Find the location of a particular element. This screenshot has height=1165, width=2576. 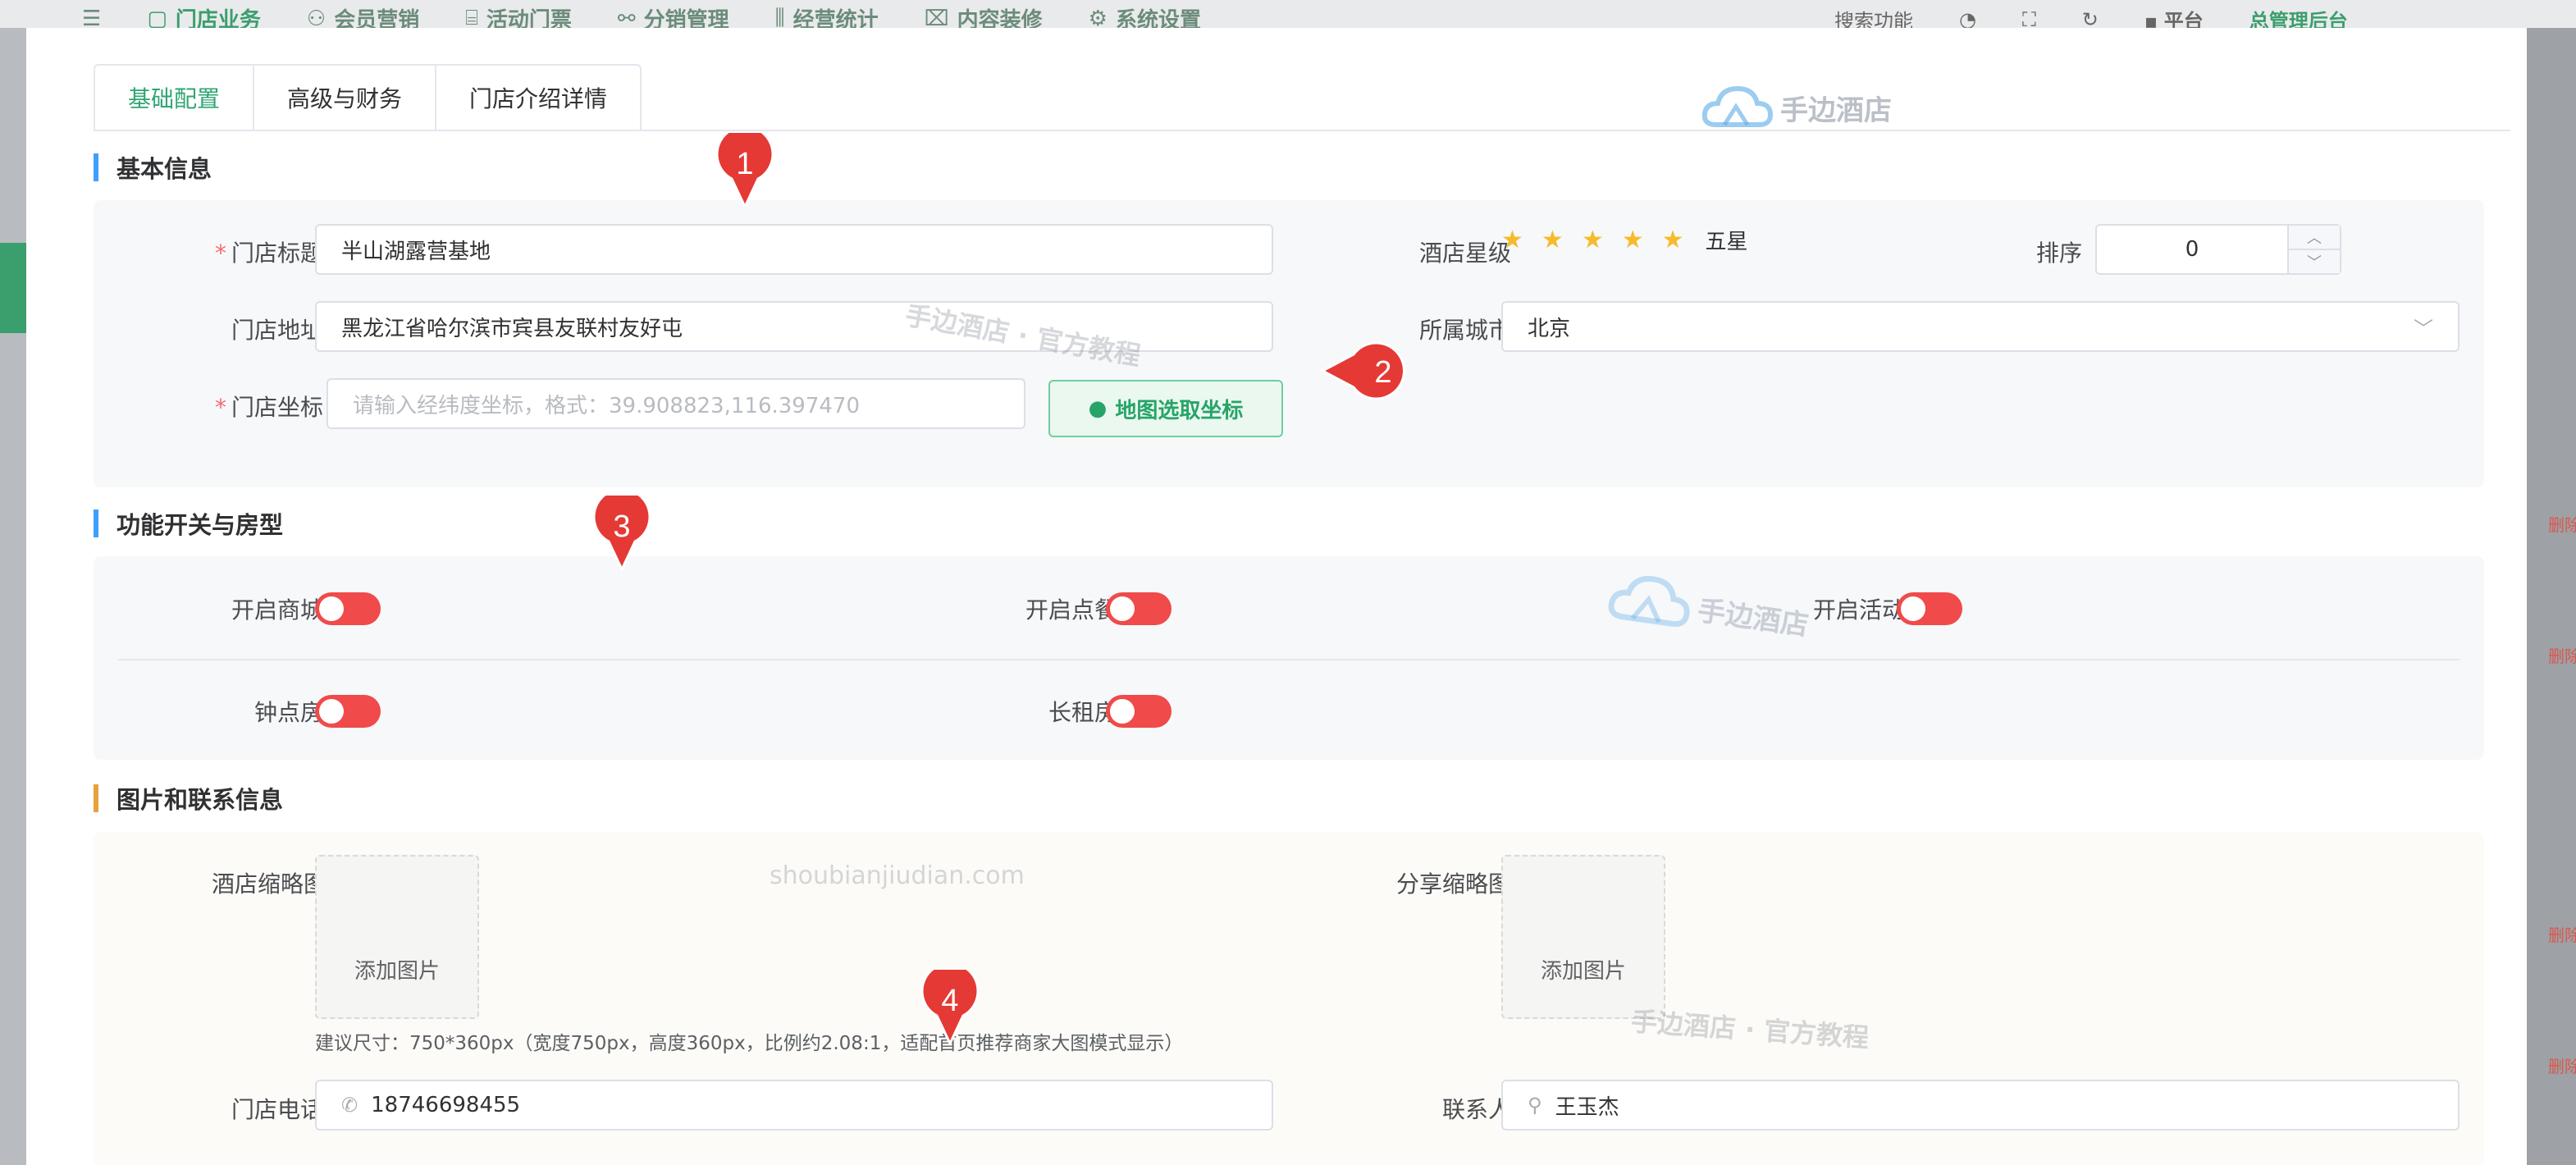

section-title-basic: 基本信息 is located at coordinates (153, 168).